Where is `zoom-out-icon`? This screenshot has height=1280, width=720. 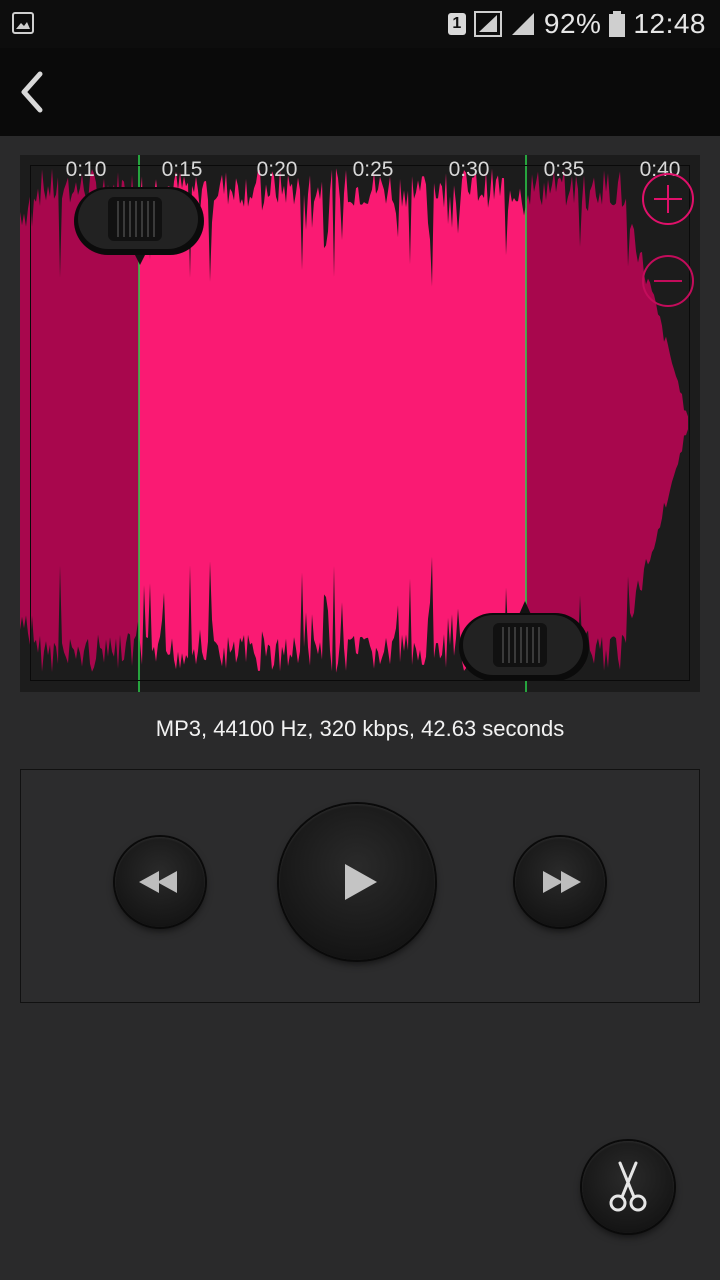 zoom-out-icon is located at coordinates (668, 281).